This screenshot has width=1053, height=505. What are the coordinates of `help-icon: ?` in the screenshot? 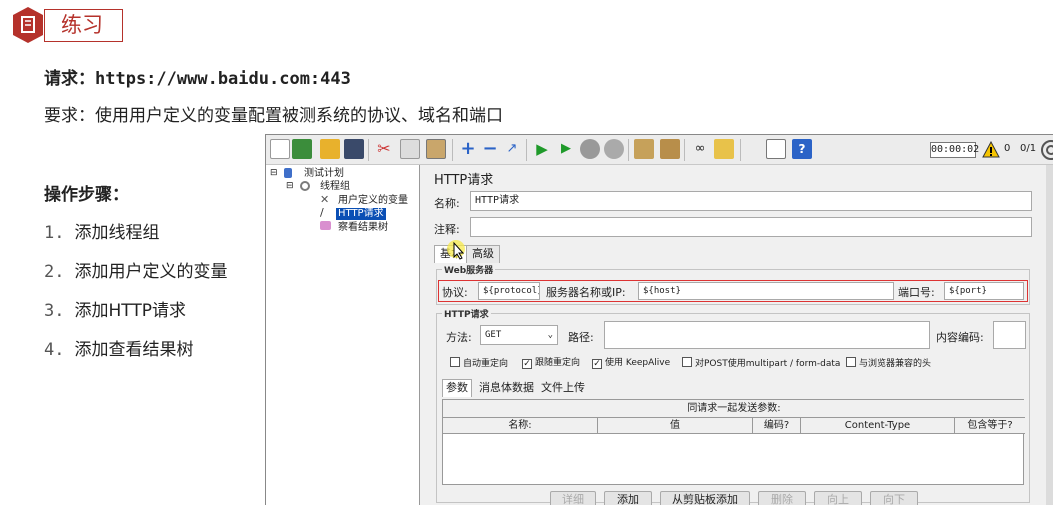 It's located at (802, 149).